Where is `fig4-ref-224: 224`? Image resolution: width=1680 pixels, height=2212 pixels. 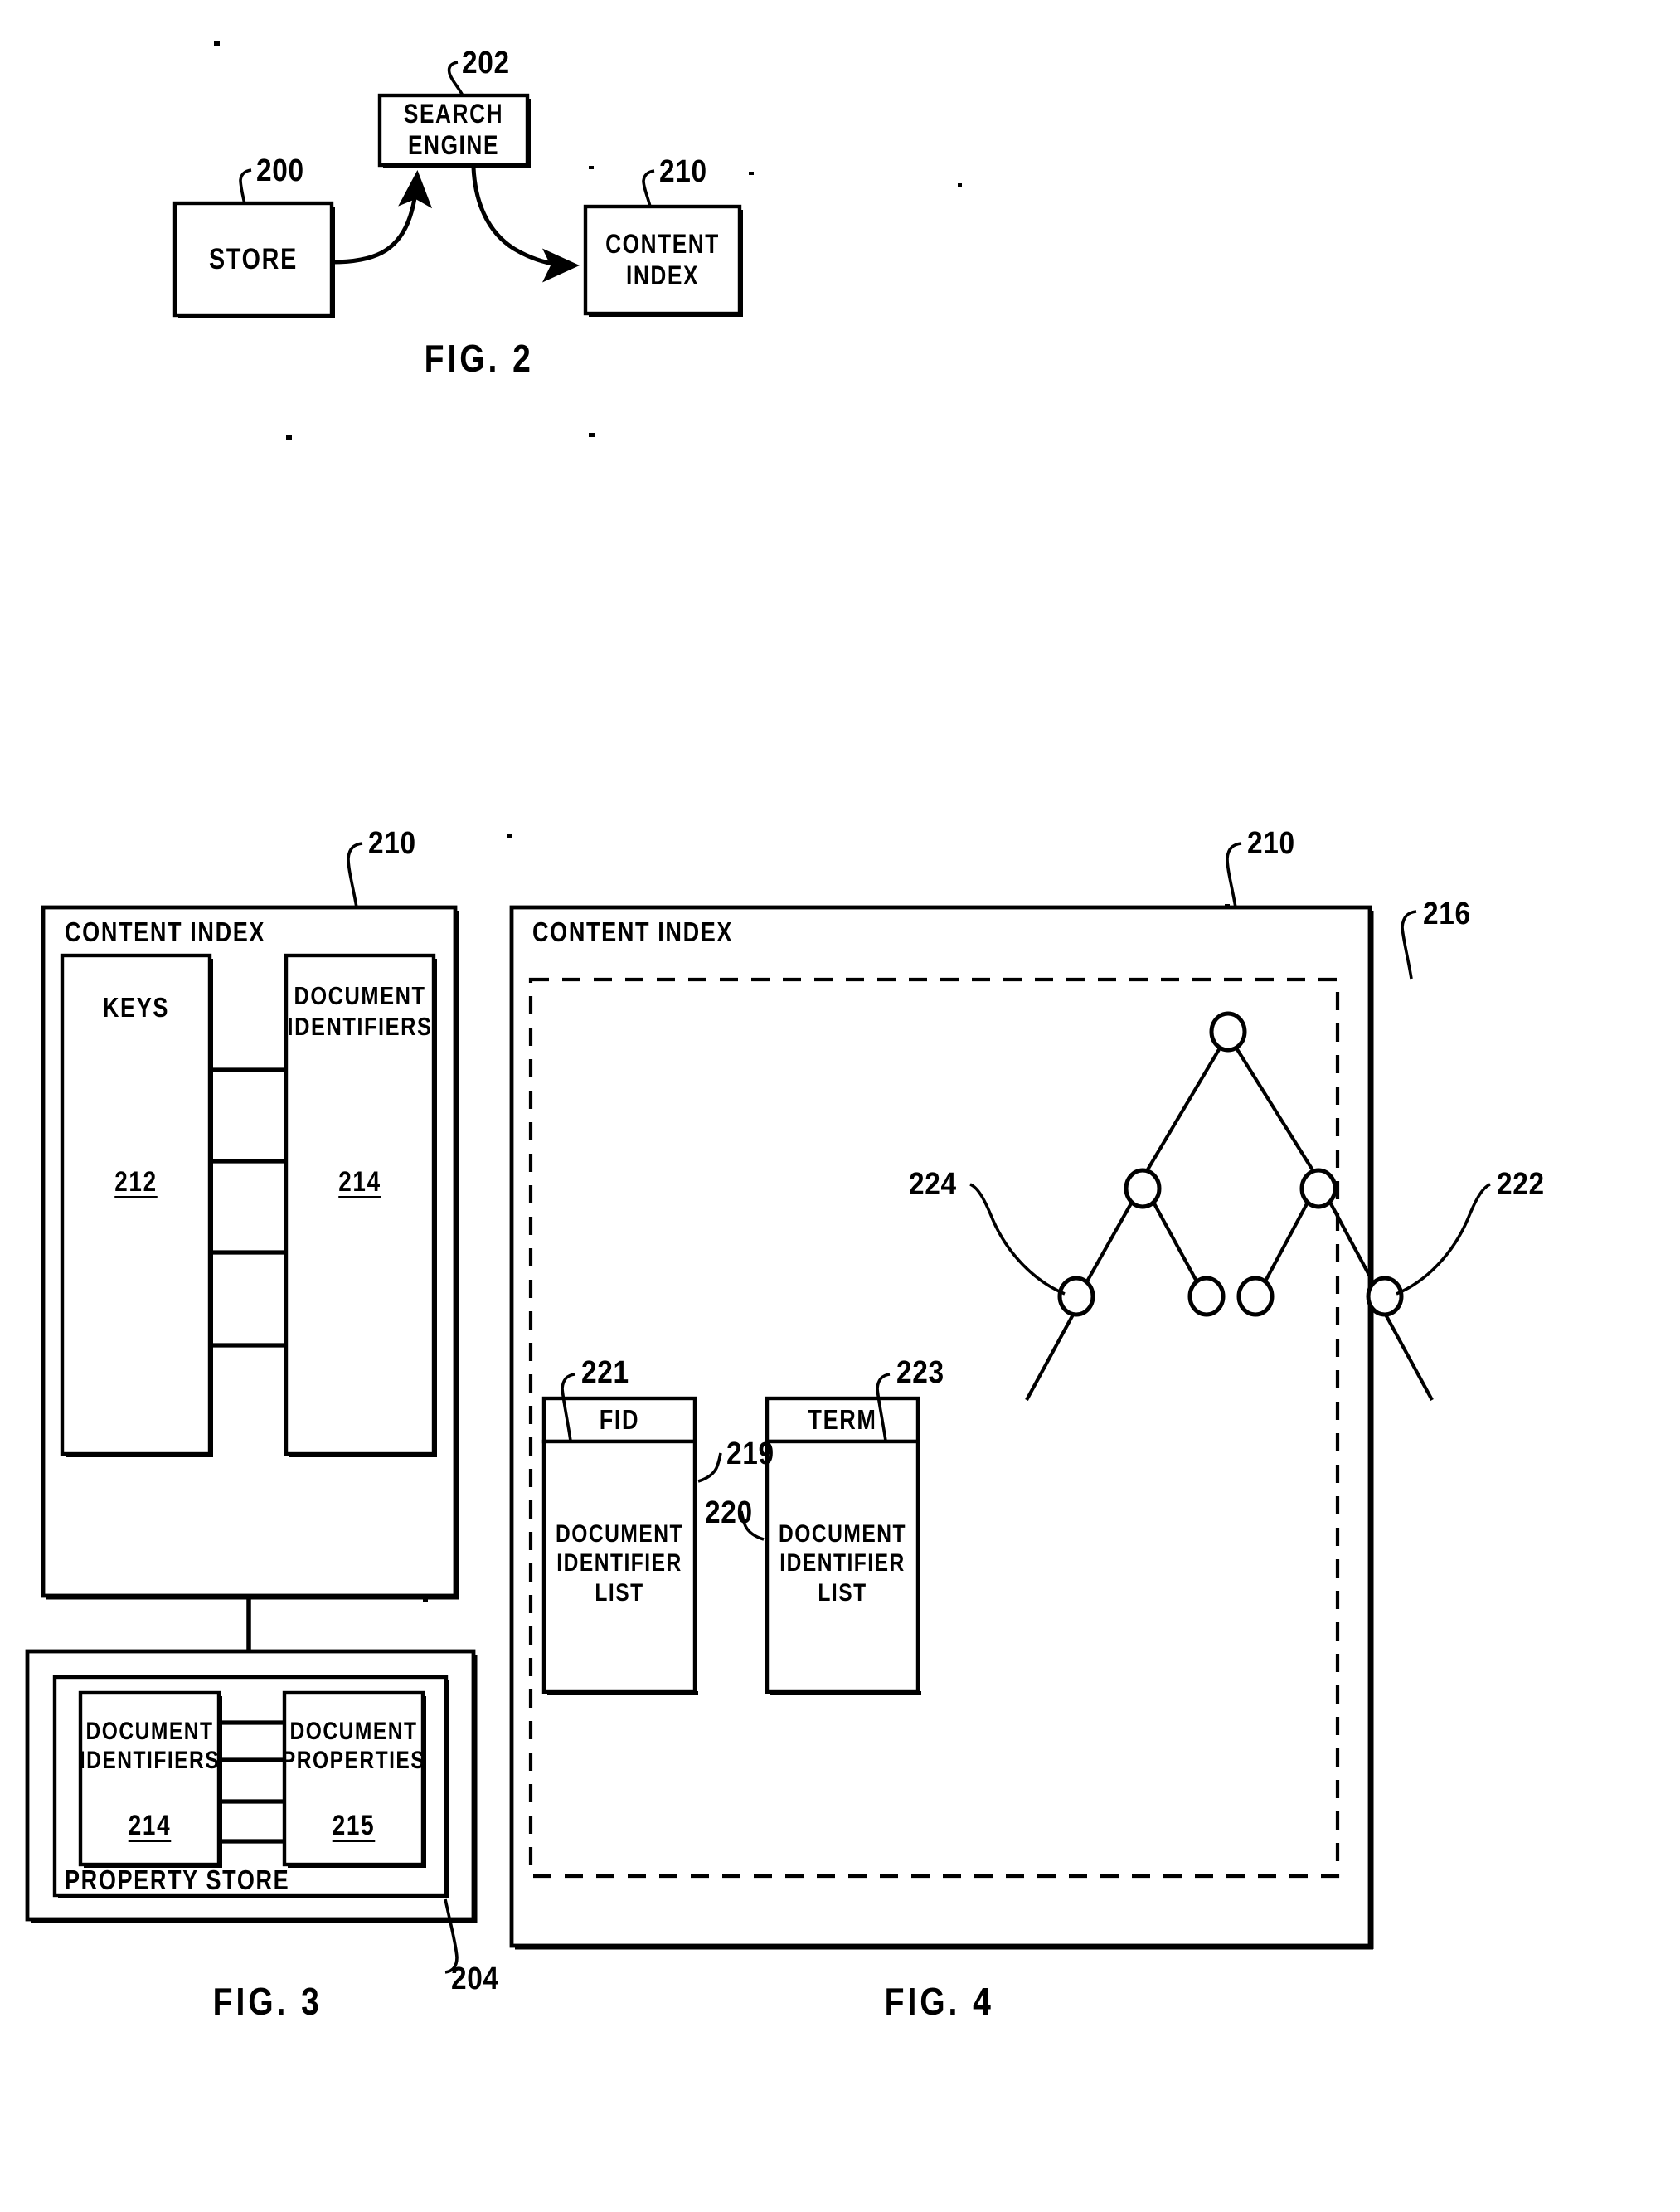
fig4-ref-224: 224 is located at coordinates (932, 1184).